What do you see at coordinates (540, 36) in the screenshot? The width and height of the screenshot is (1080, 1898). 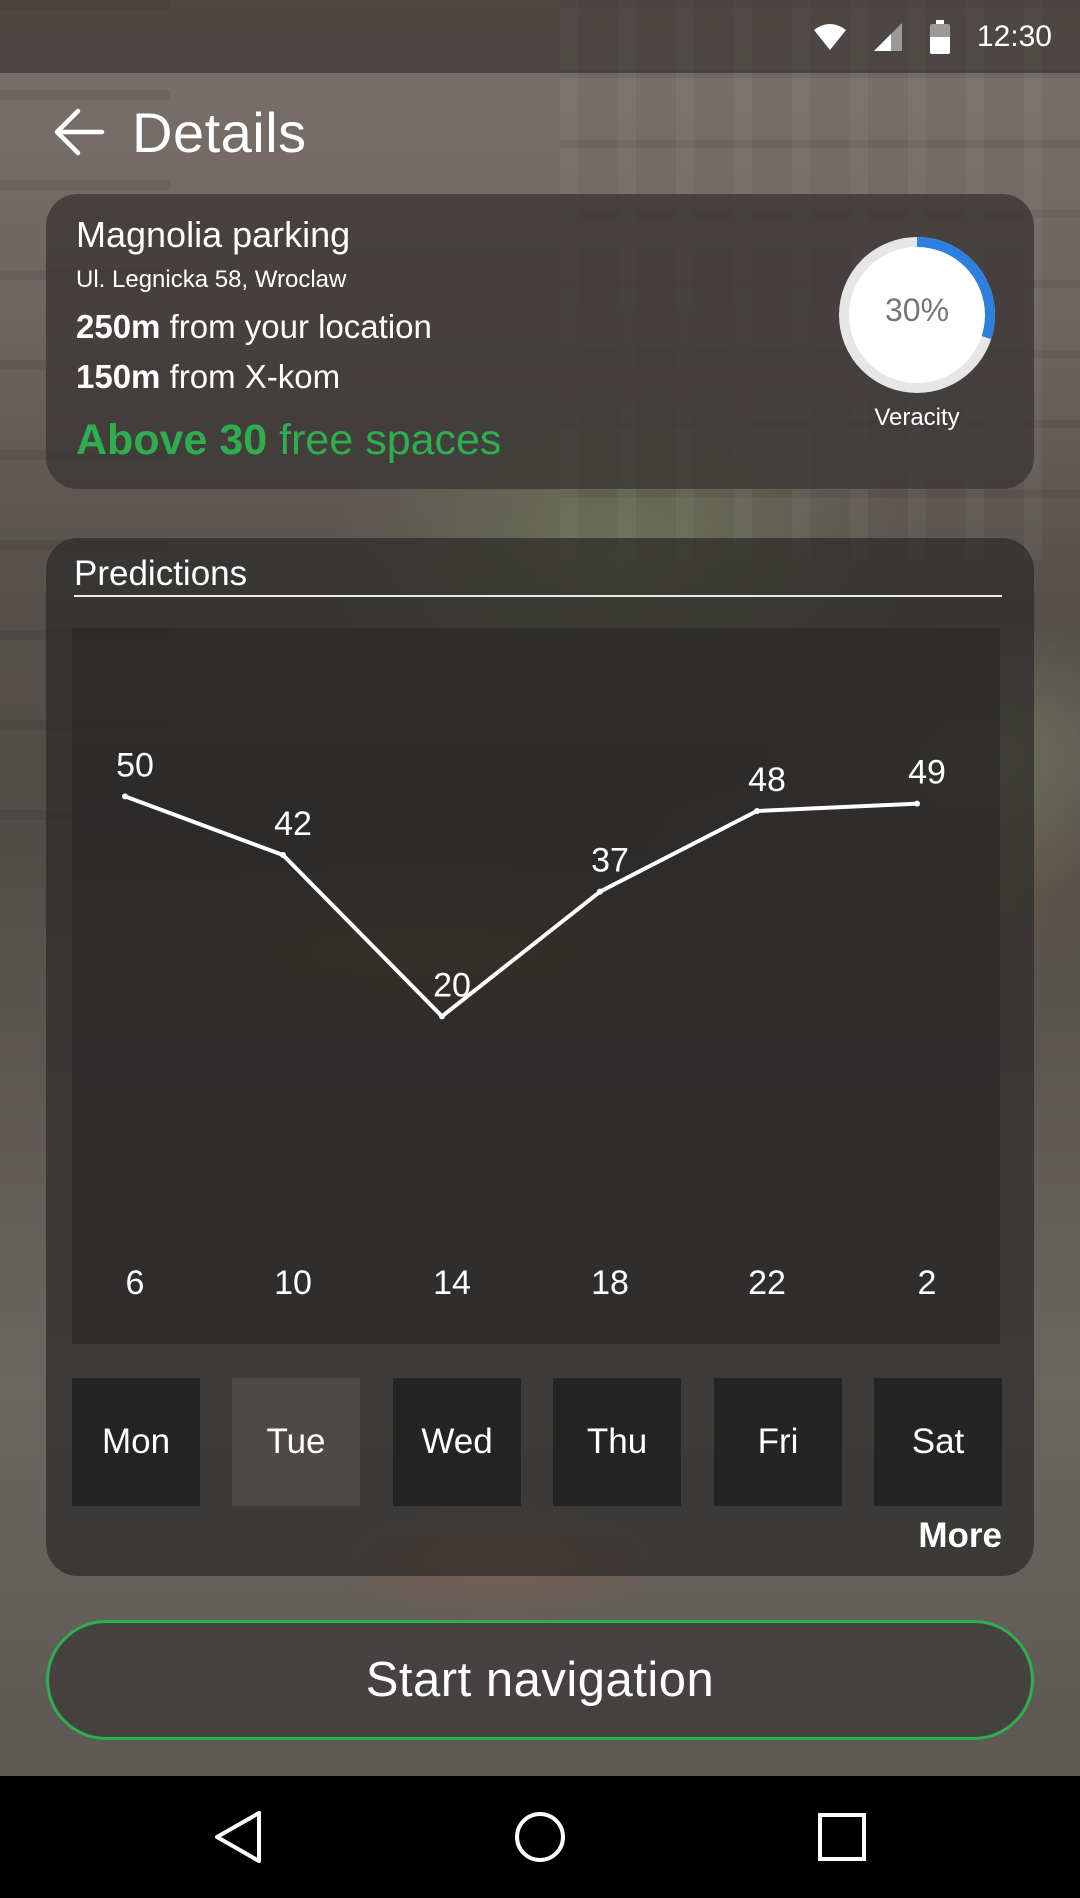 I see `status-bar: 12:30` at bounding box center [540, 36].